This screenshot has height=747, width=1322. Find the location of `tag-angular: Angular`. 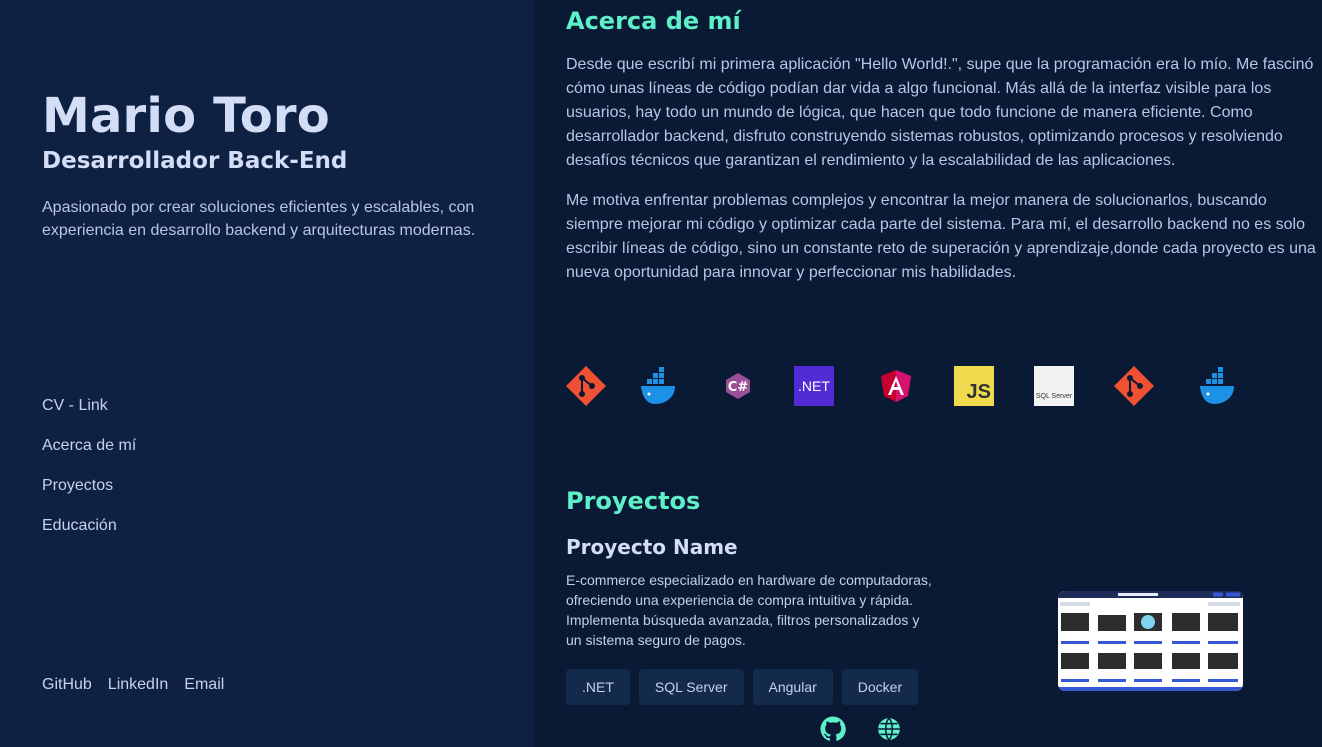

tag-angular: Angular is located at coordinates (792, 687).